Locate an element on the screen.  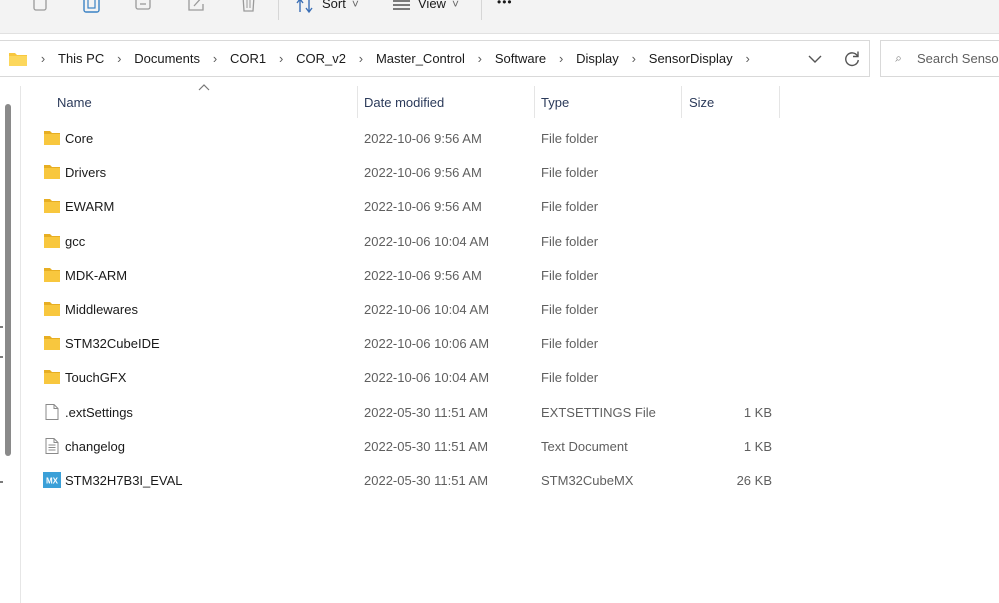
file-type: STM32CubeMX is located at coordinates (587, 480).